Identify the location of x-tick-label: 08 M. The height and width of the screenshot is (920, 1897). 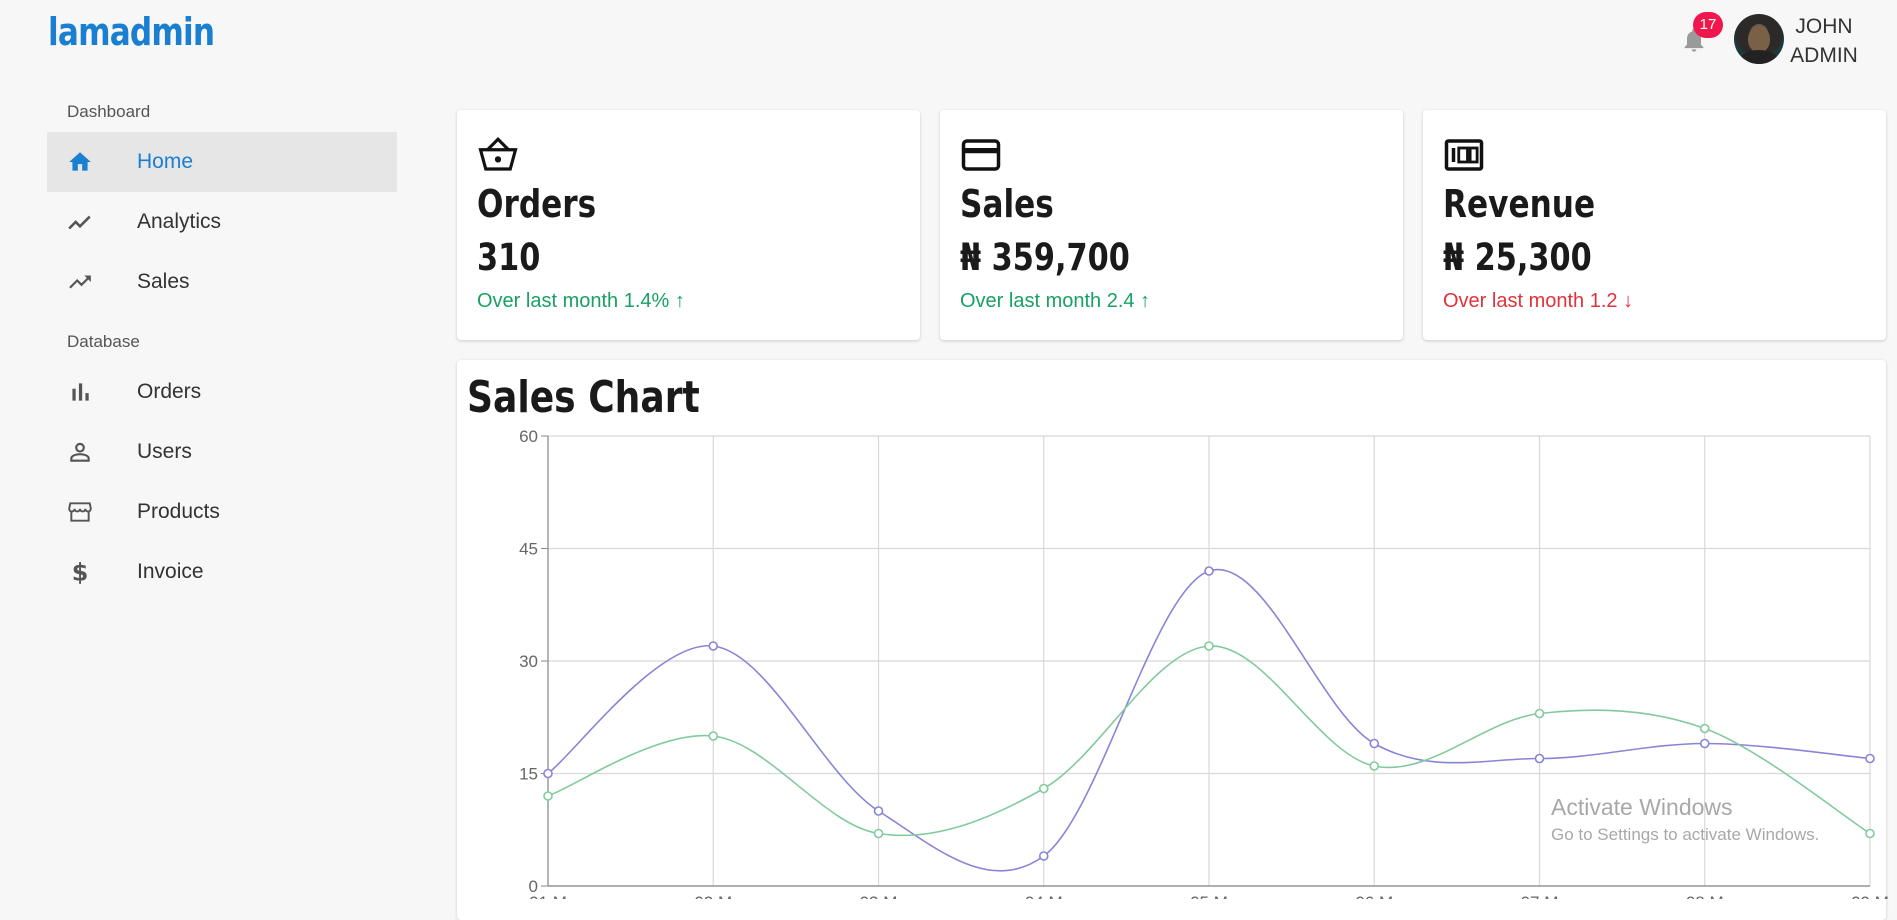
(1705, 896).